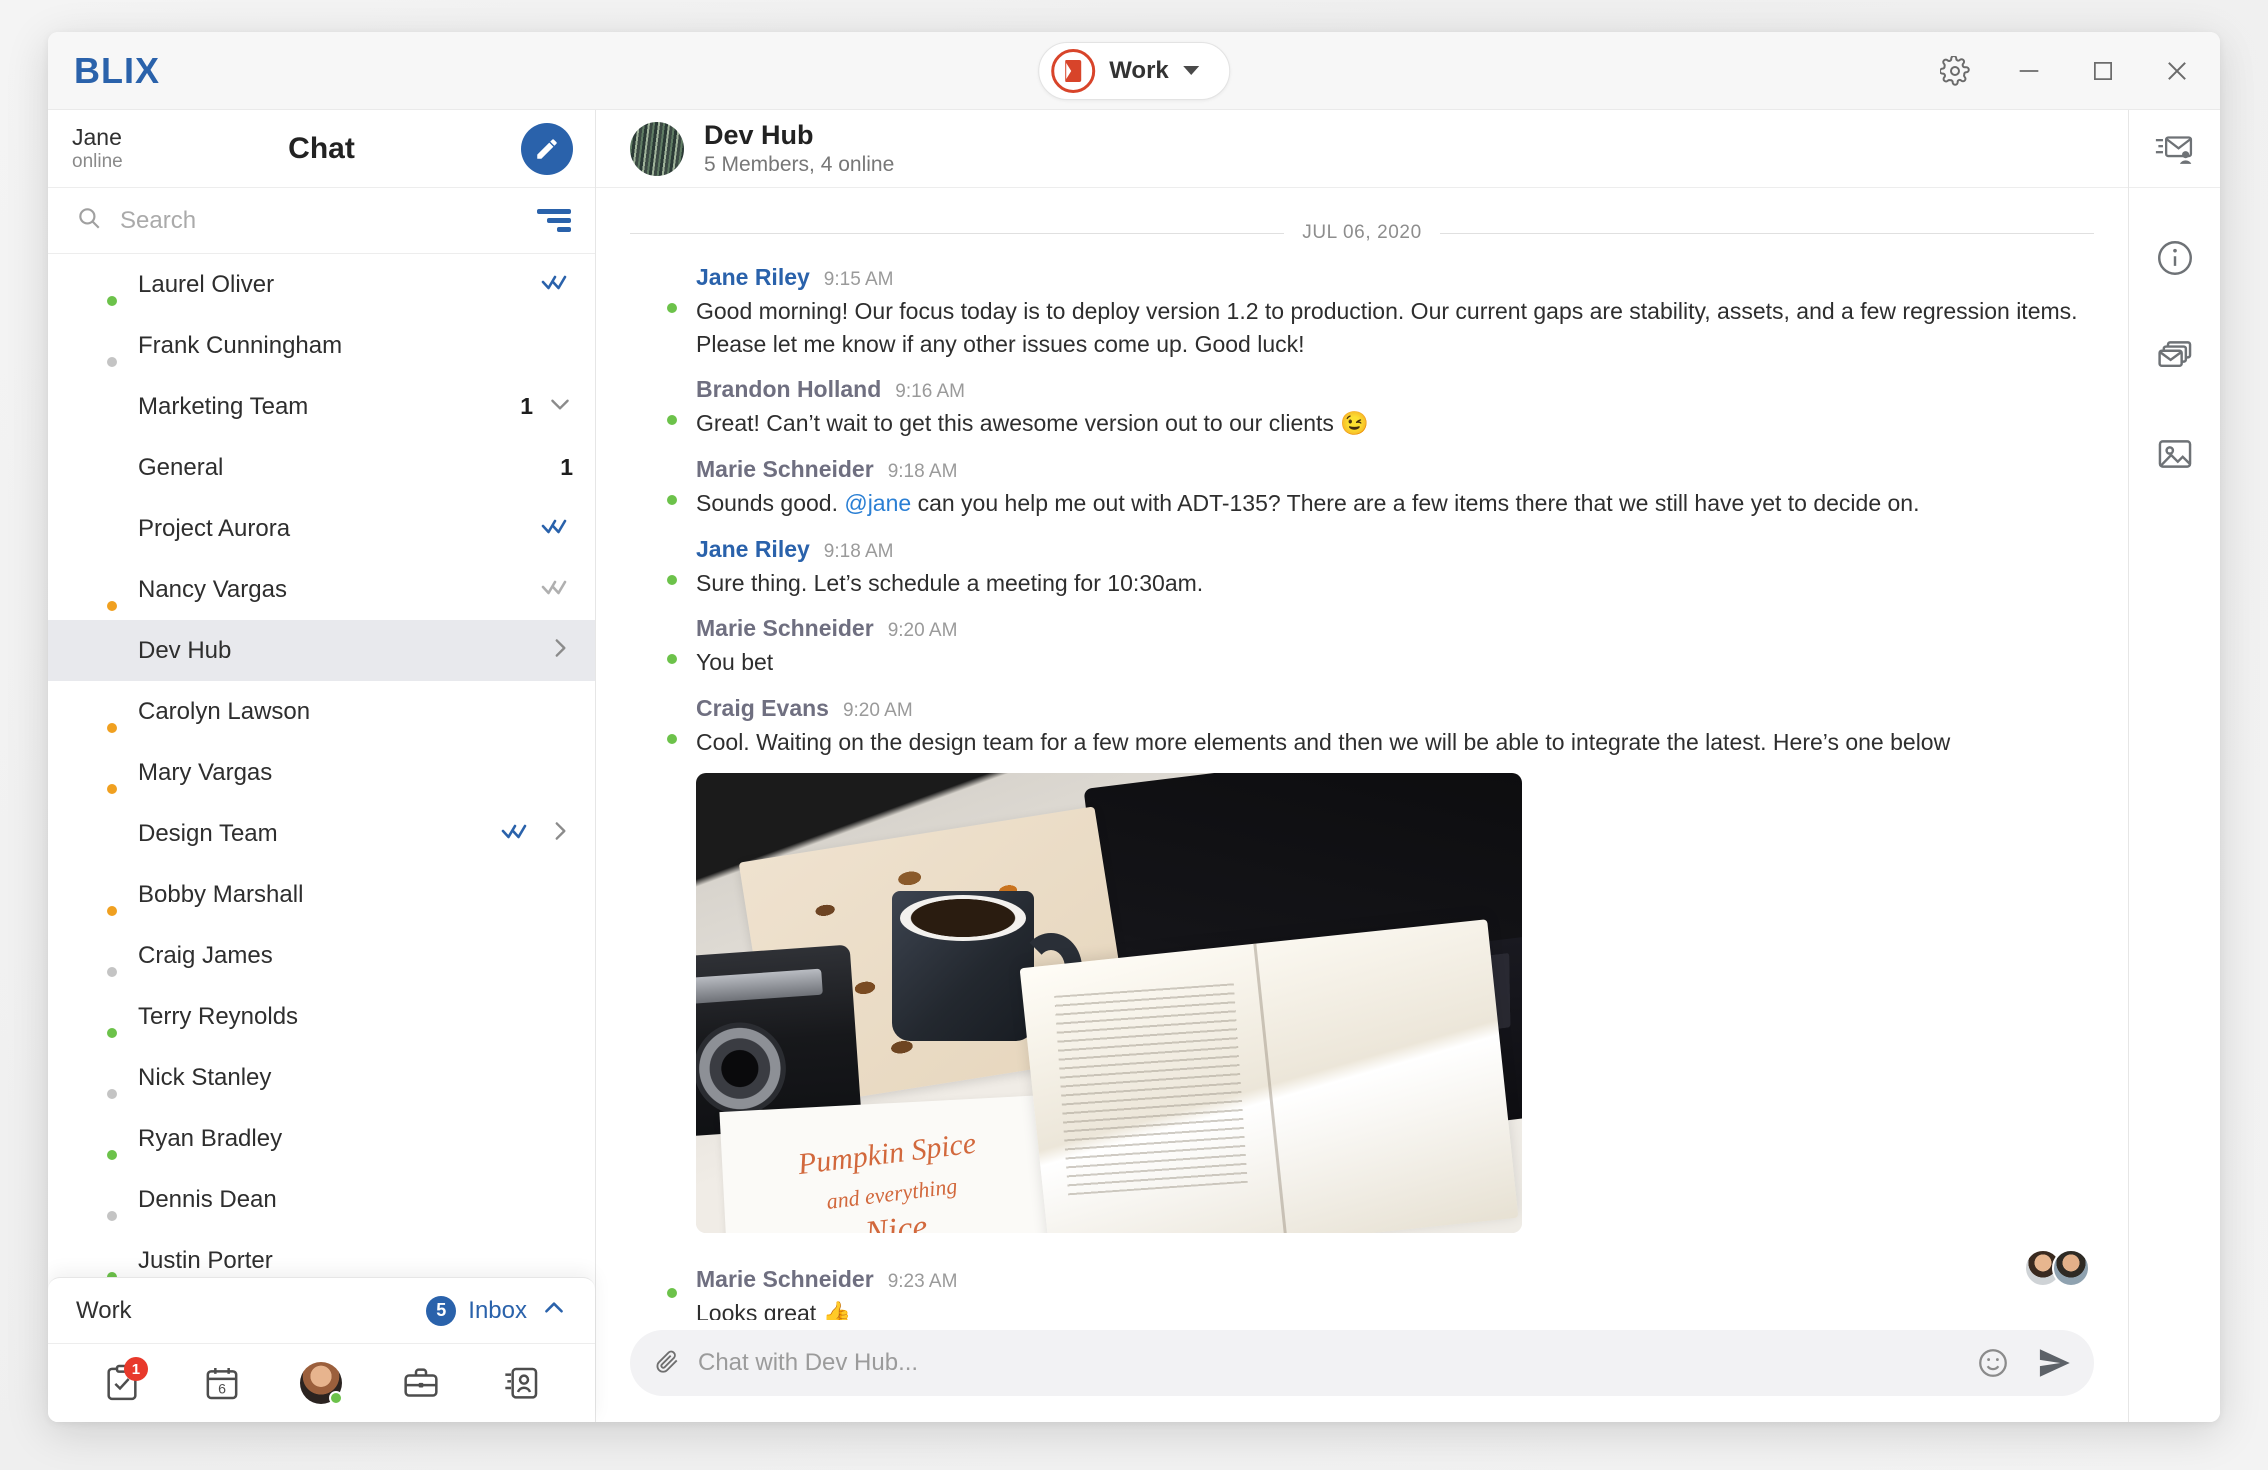  Describe the element at coordinates (97, 137) in the screenshot. I see `current-user-name: Jane` at that location.